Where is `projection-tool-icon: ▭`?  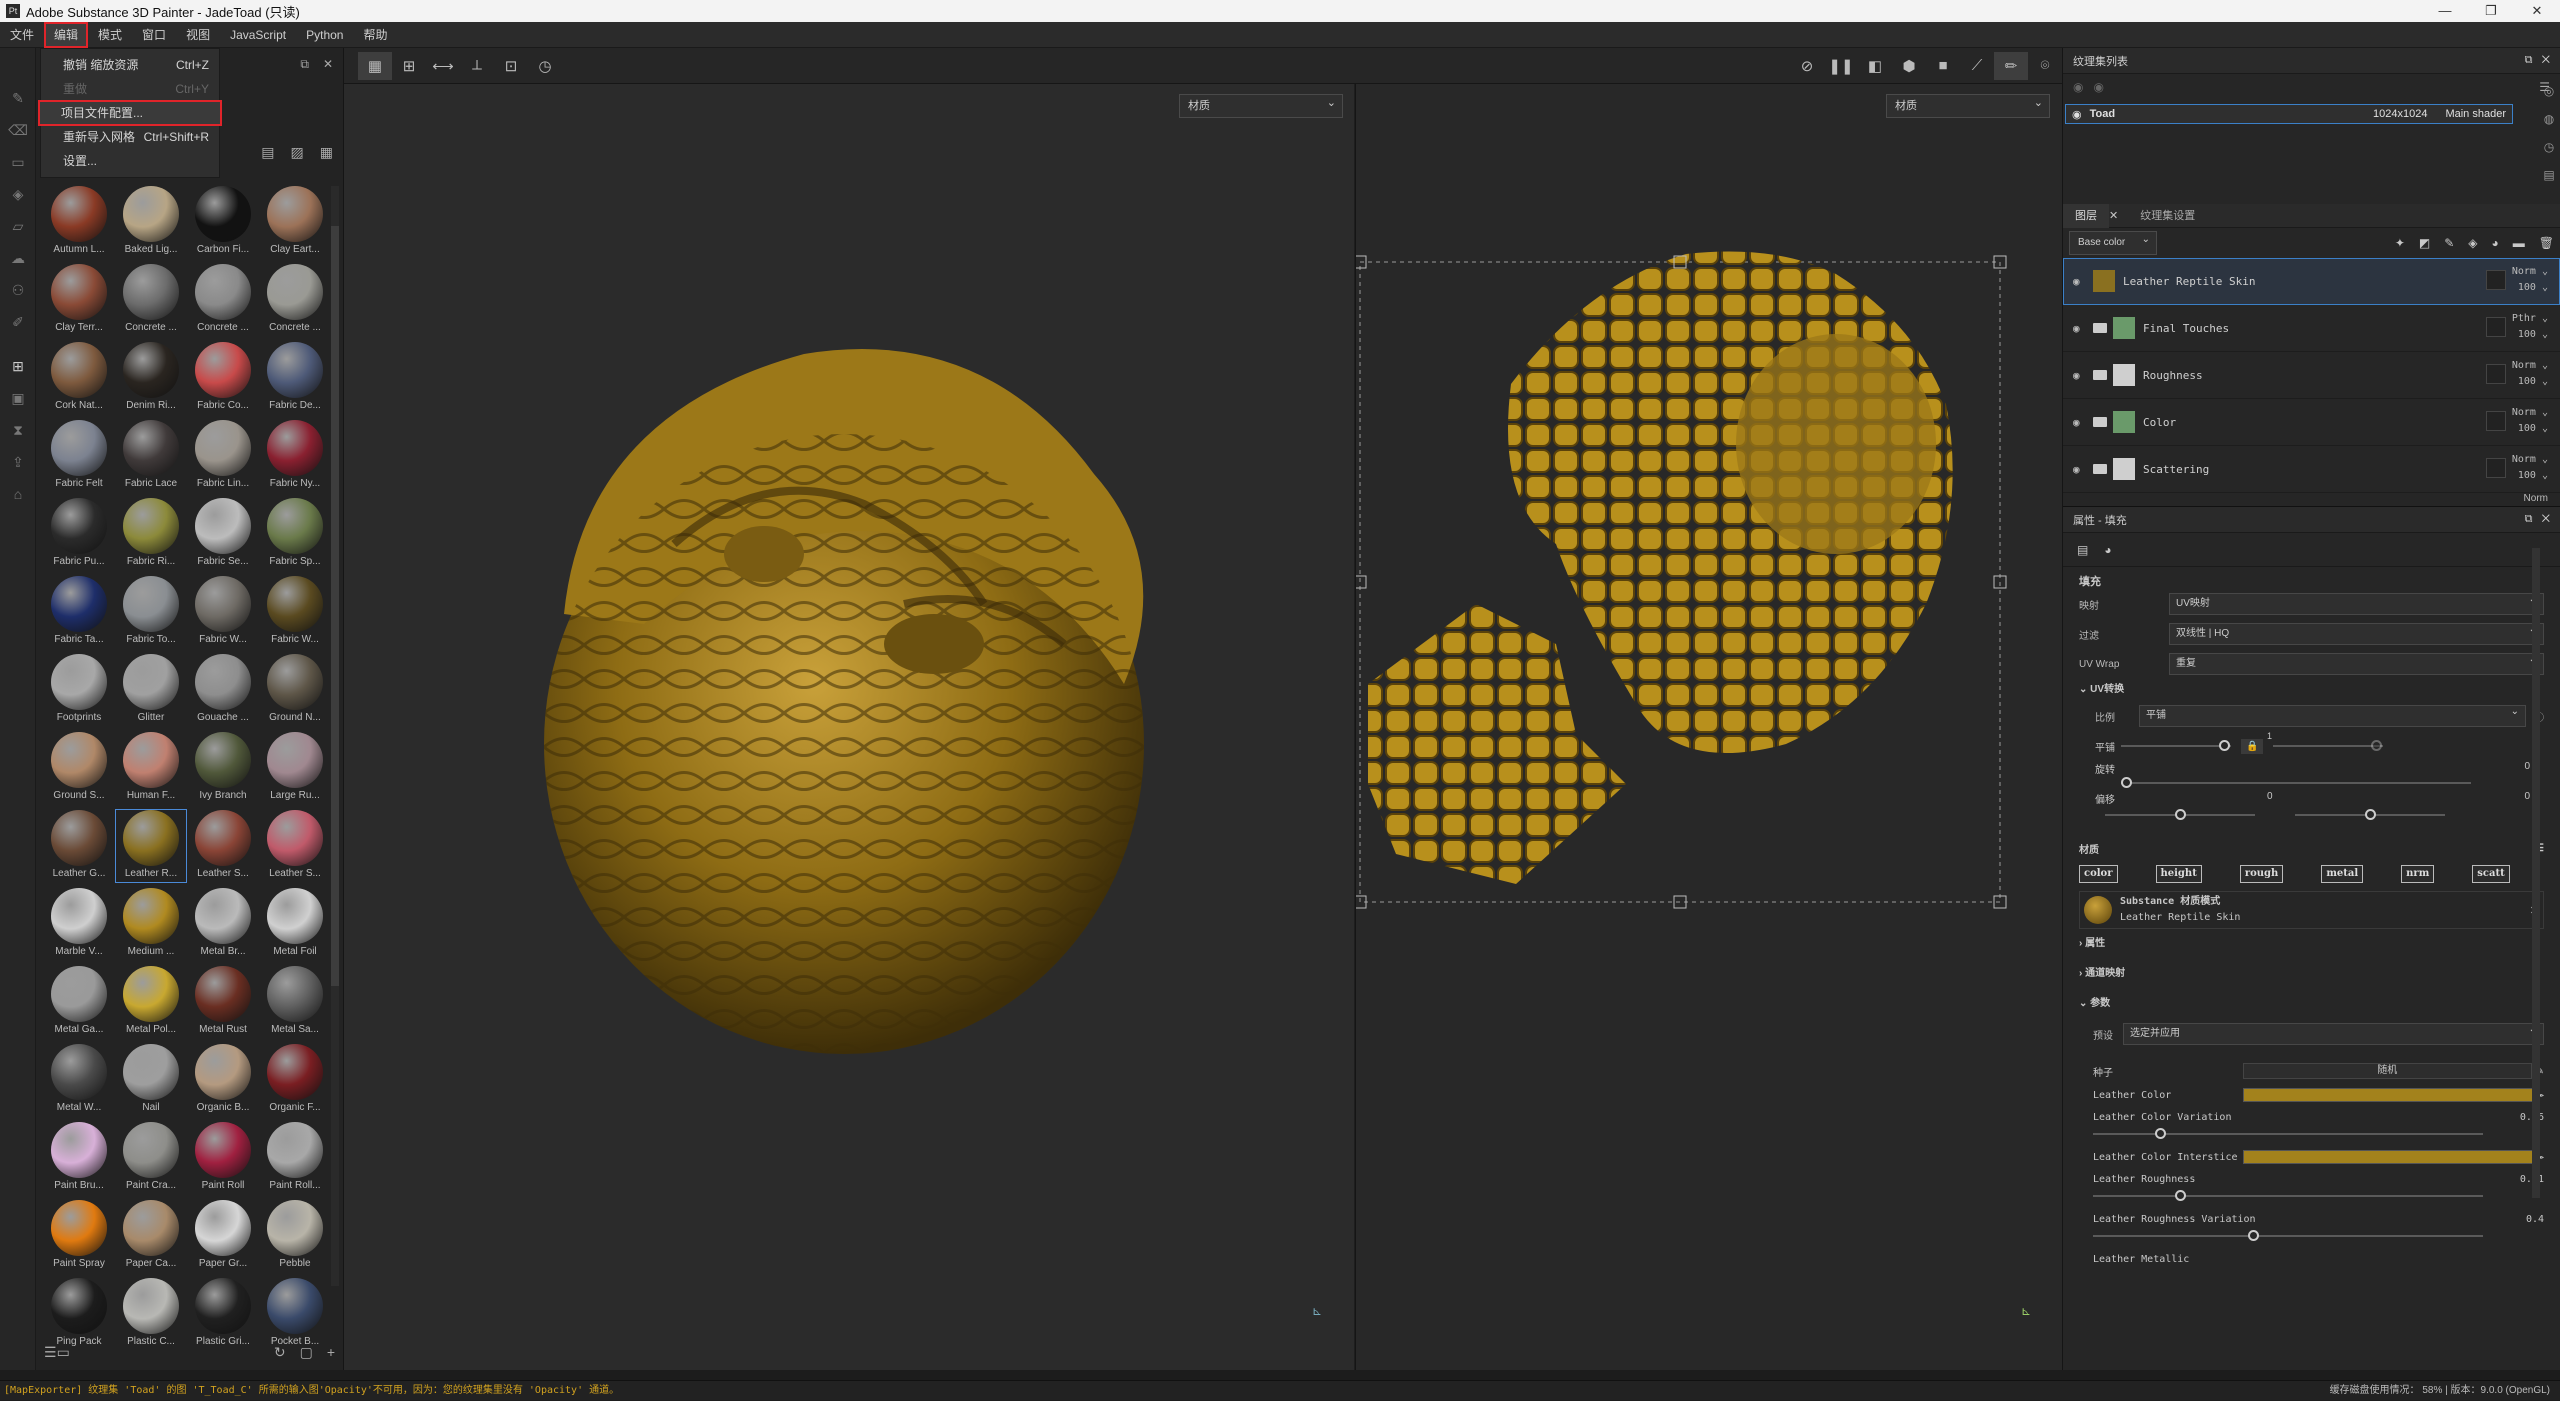 projection-tool-icon: ▭ is located at coordinates (18, 162).